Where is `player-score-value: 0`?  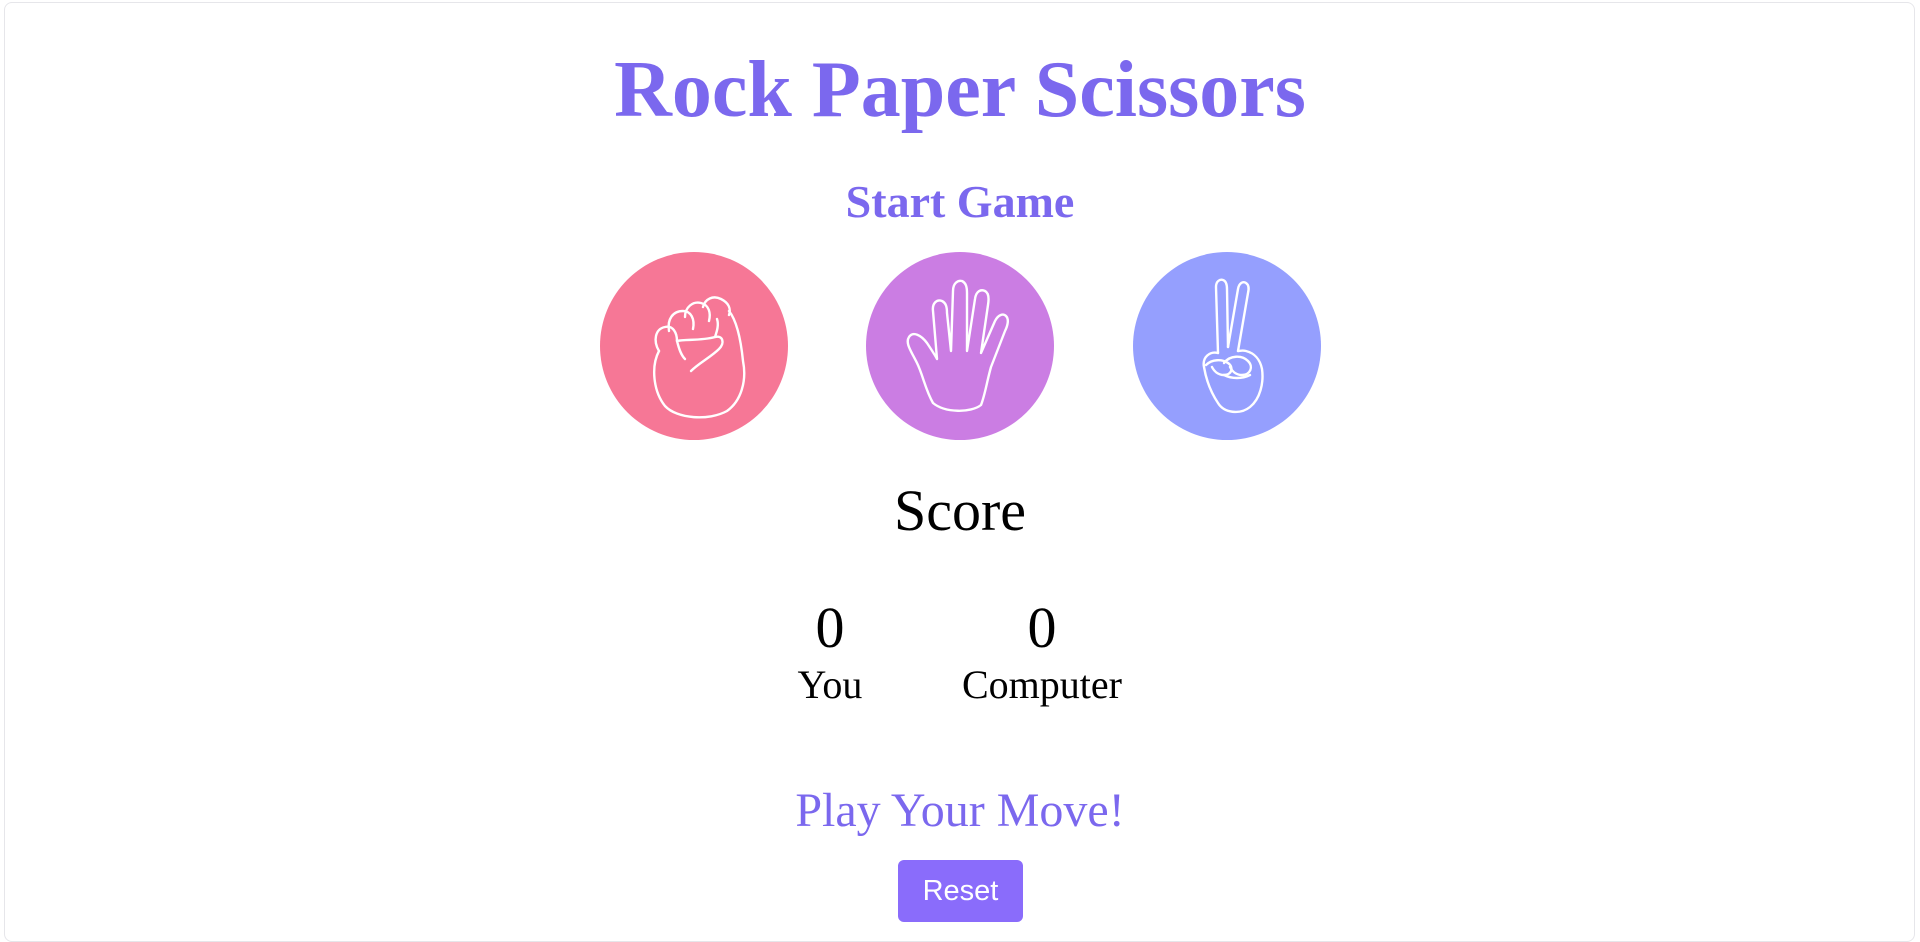
player-score-value: 0 is located at coordinates (830, 627).